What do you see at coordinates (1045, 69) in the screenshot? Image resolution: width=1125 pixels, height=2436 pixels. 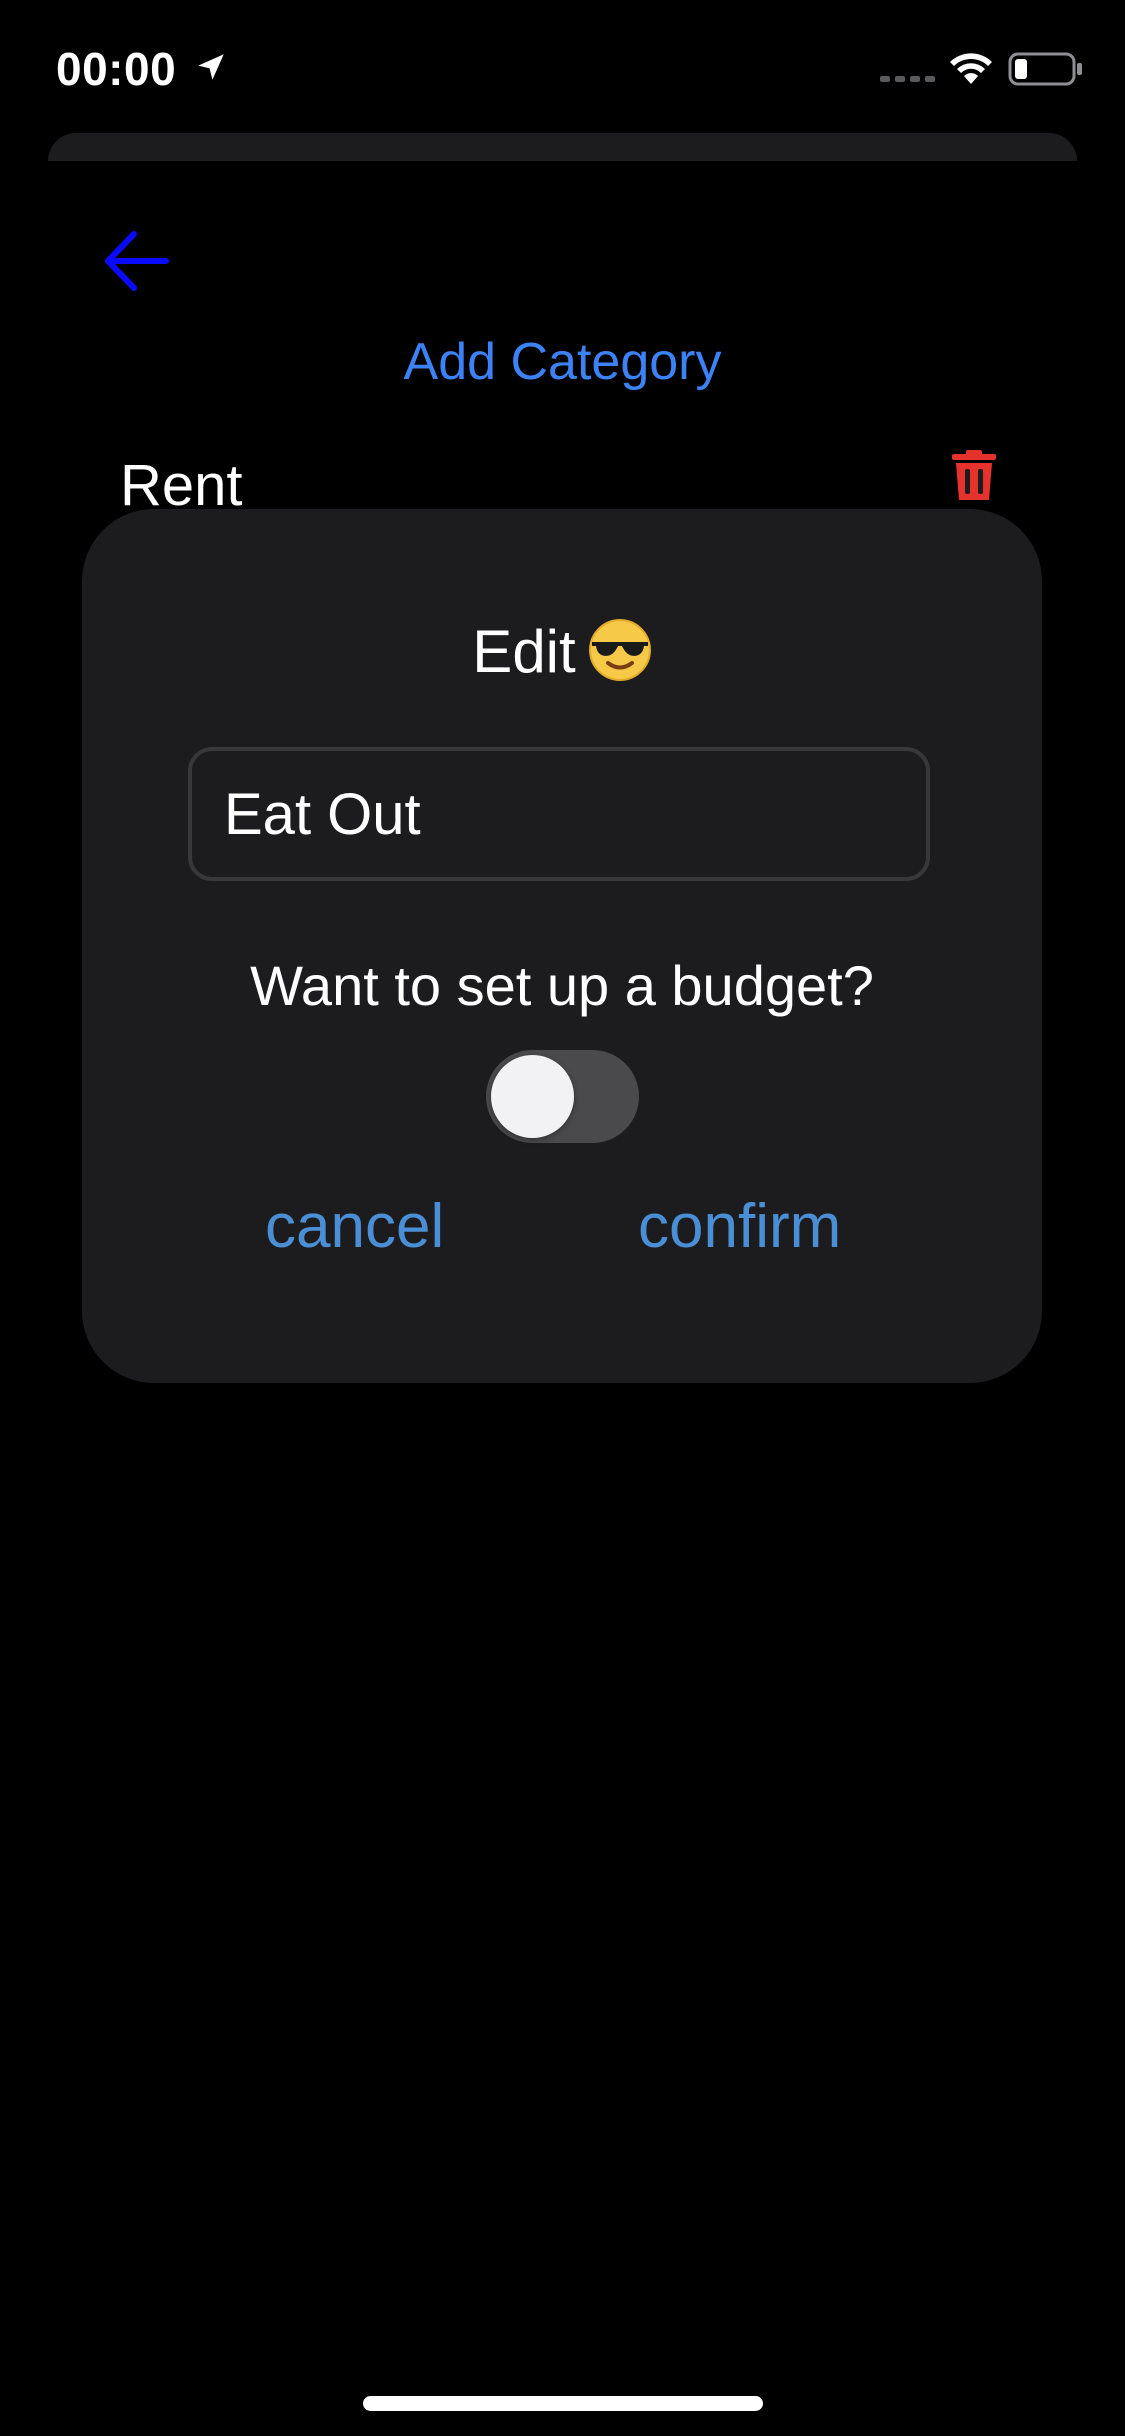 I see `battery-icon` at bounding box center [1045, 69].